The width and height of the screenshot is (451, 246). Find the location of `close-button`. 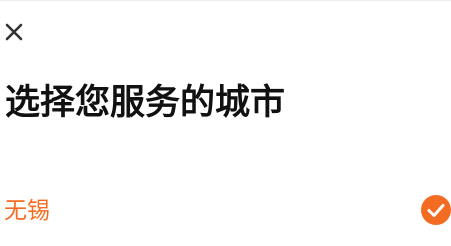

close-button is located at coordinates (14, 32).